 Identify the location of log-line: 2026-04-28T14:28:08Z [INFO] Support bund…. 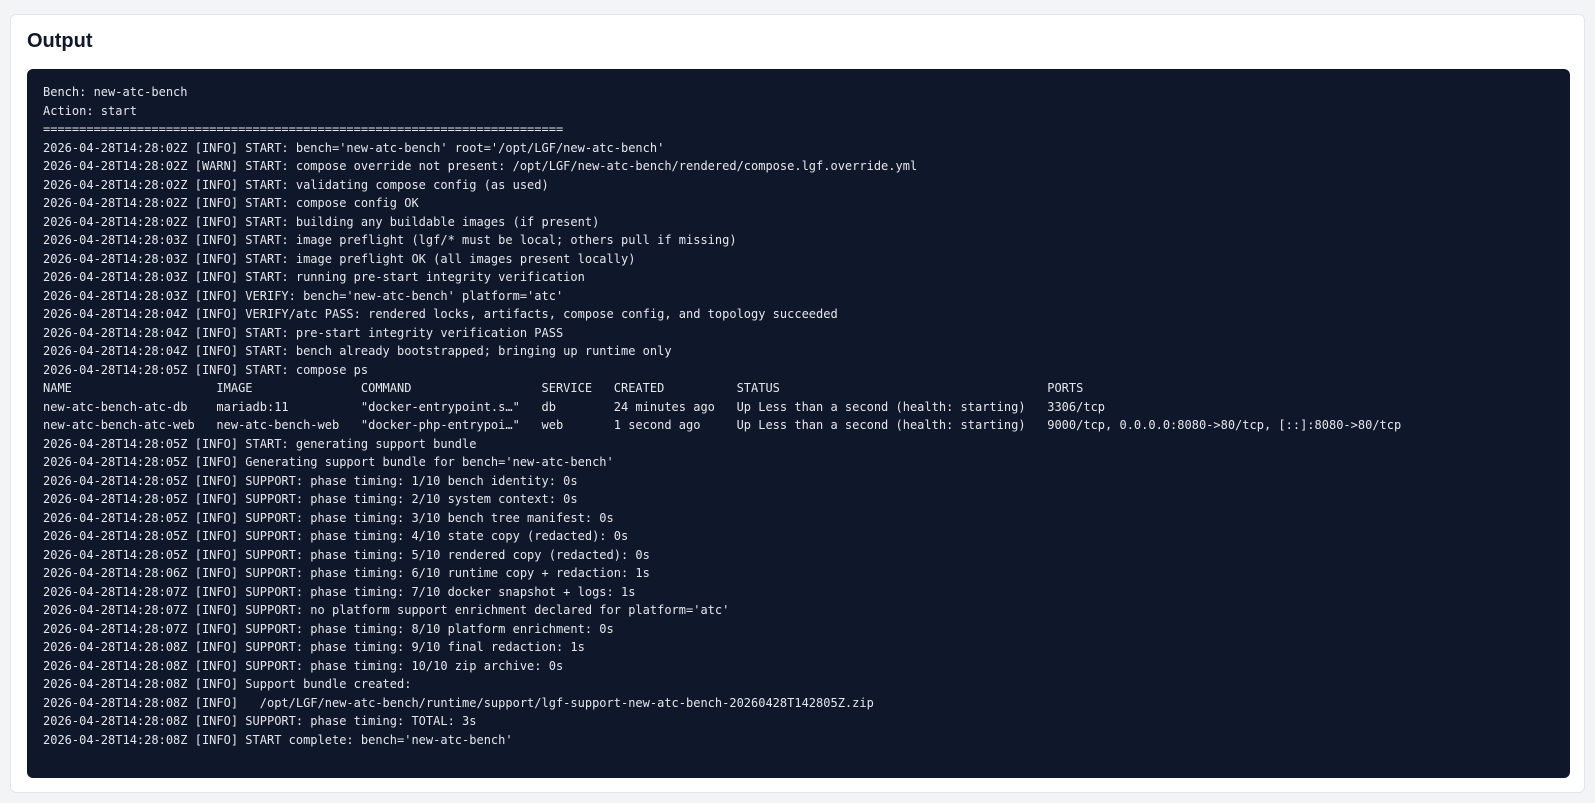
(227, 684).